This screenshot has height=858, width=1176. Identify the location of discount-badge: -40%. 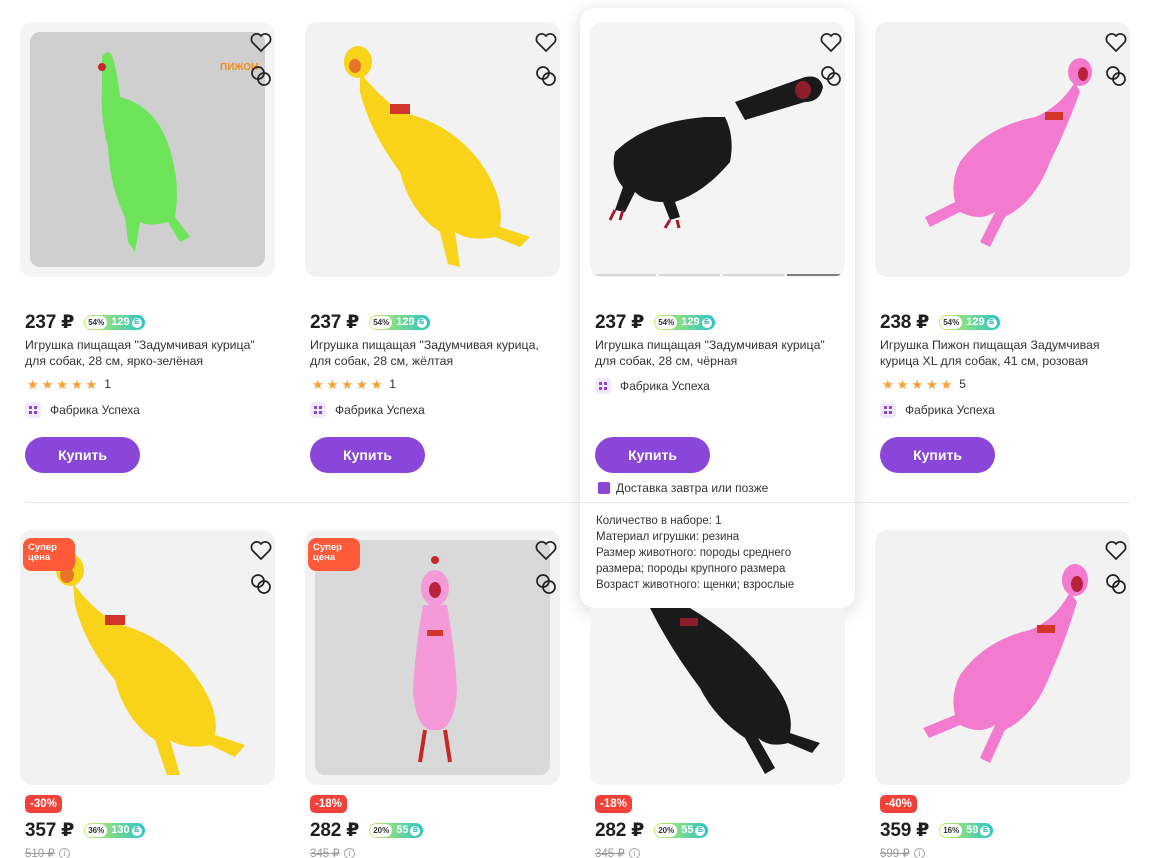
(898, 804).